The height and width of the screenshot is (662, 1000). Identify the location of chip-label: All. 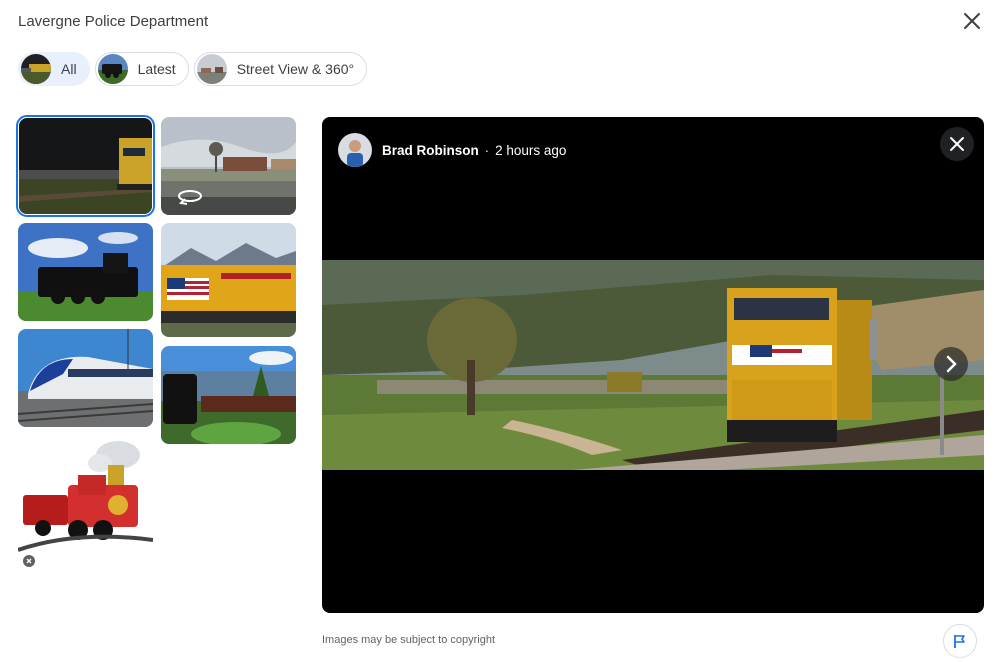
(69, 69).